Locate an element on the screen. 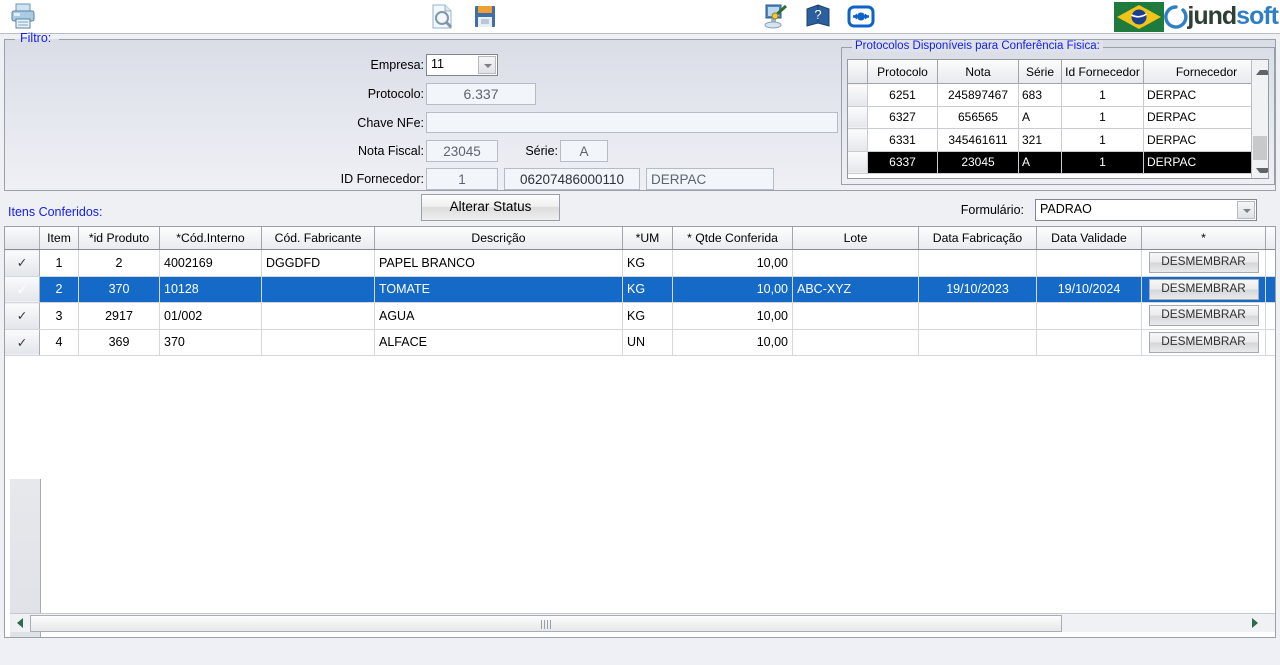 This screenshot has height=665, width=1280. col-data-fabricacao: Data Fabricação is located at coordinates (977, 238).